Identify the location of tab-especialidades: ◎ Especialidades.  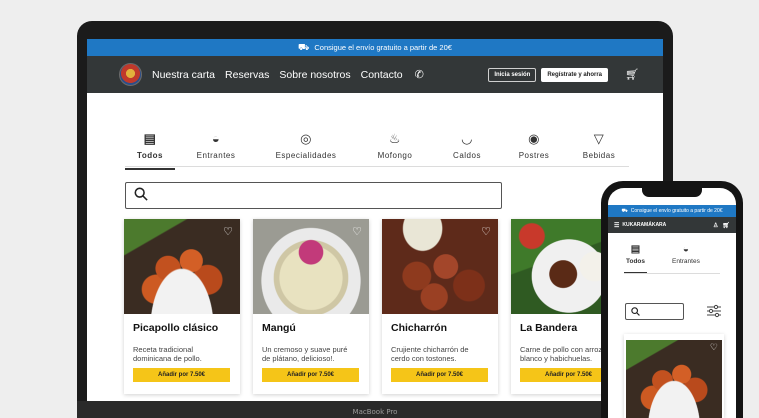
(306, 148).